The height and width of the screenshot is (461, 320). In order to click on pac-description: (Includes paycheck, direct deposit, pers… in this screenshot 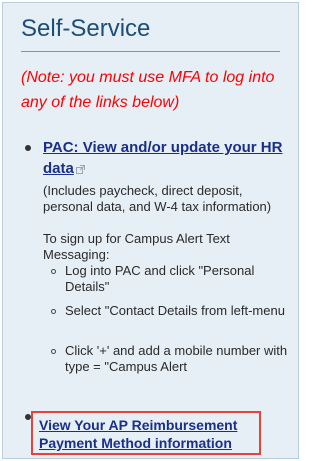, I will do `click(157, 198)`.